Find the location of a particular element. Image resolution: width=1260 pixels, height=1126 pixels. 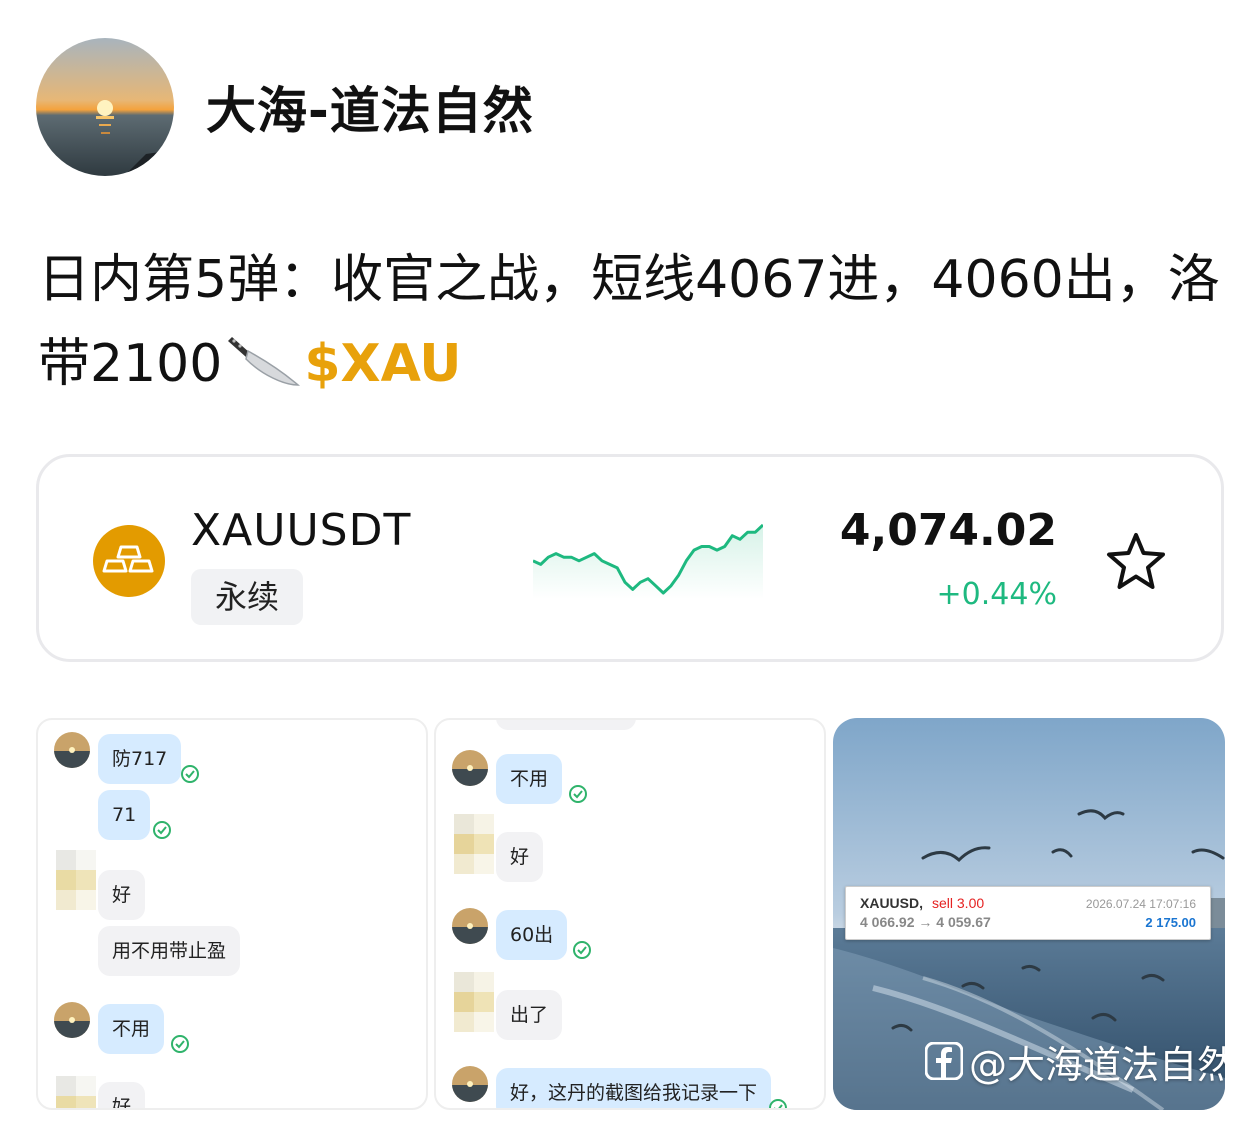

chat-message: 用不用带止盈 is located at coordinates (169, 951).